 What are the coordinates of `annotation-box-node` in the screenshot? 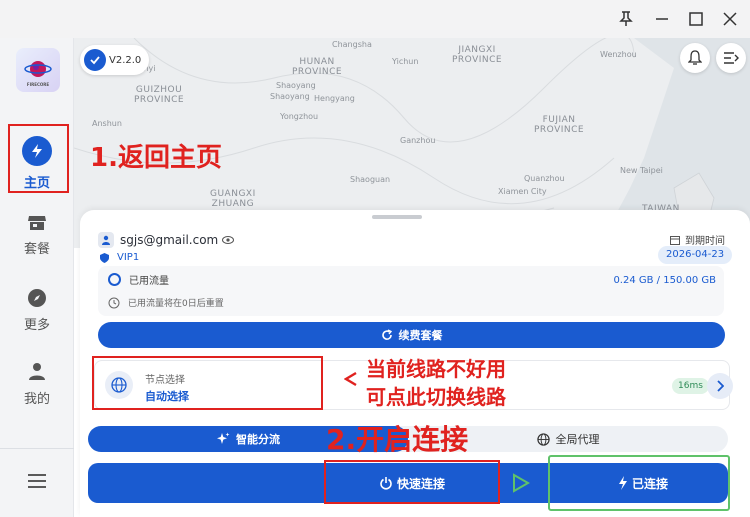 It's located at (207, 383).